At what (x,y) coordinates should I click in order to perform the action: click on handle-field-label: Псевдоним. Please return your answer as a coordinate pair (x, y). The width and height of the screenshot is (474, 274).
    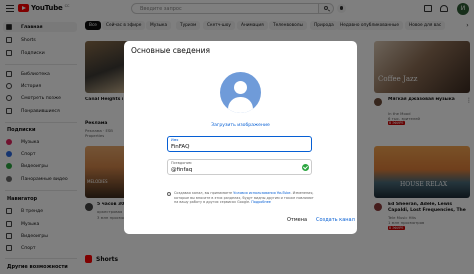
    Looking at the image, I should click on (181, 163).